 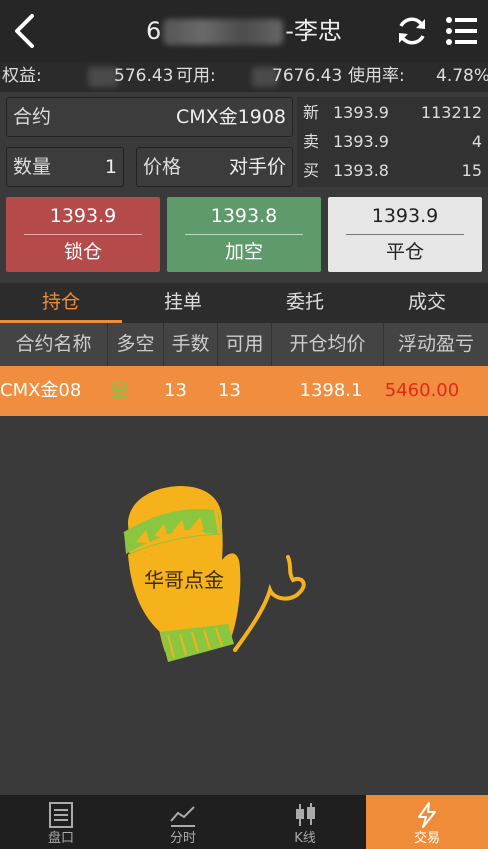 I want to click on quote-volume: 4, so click(x=476, y=141).